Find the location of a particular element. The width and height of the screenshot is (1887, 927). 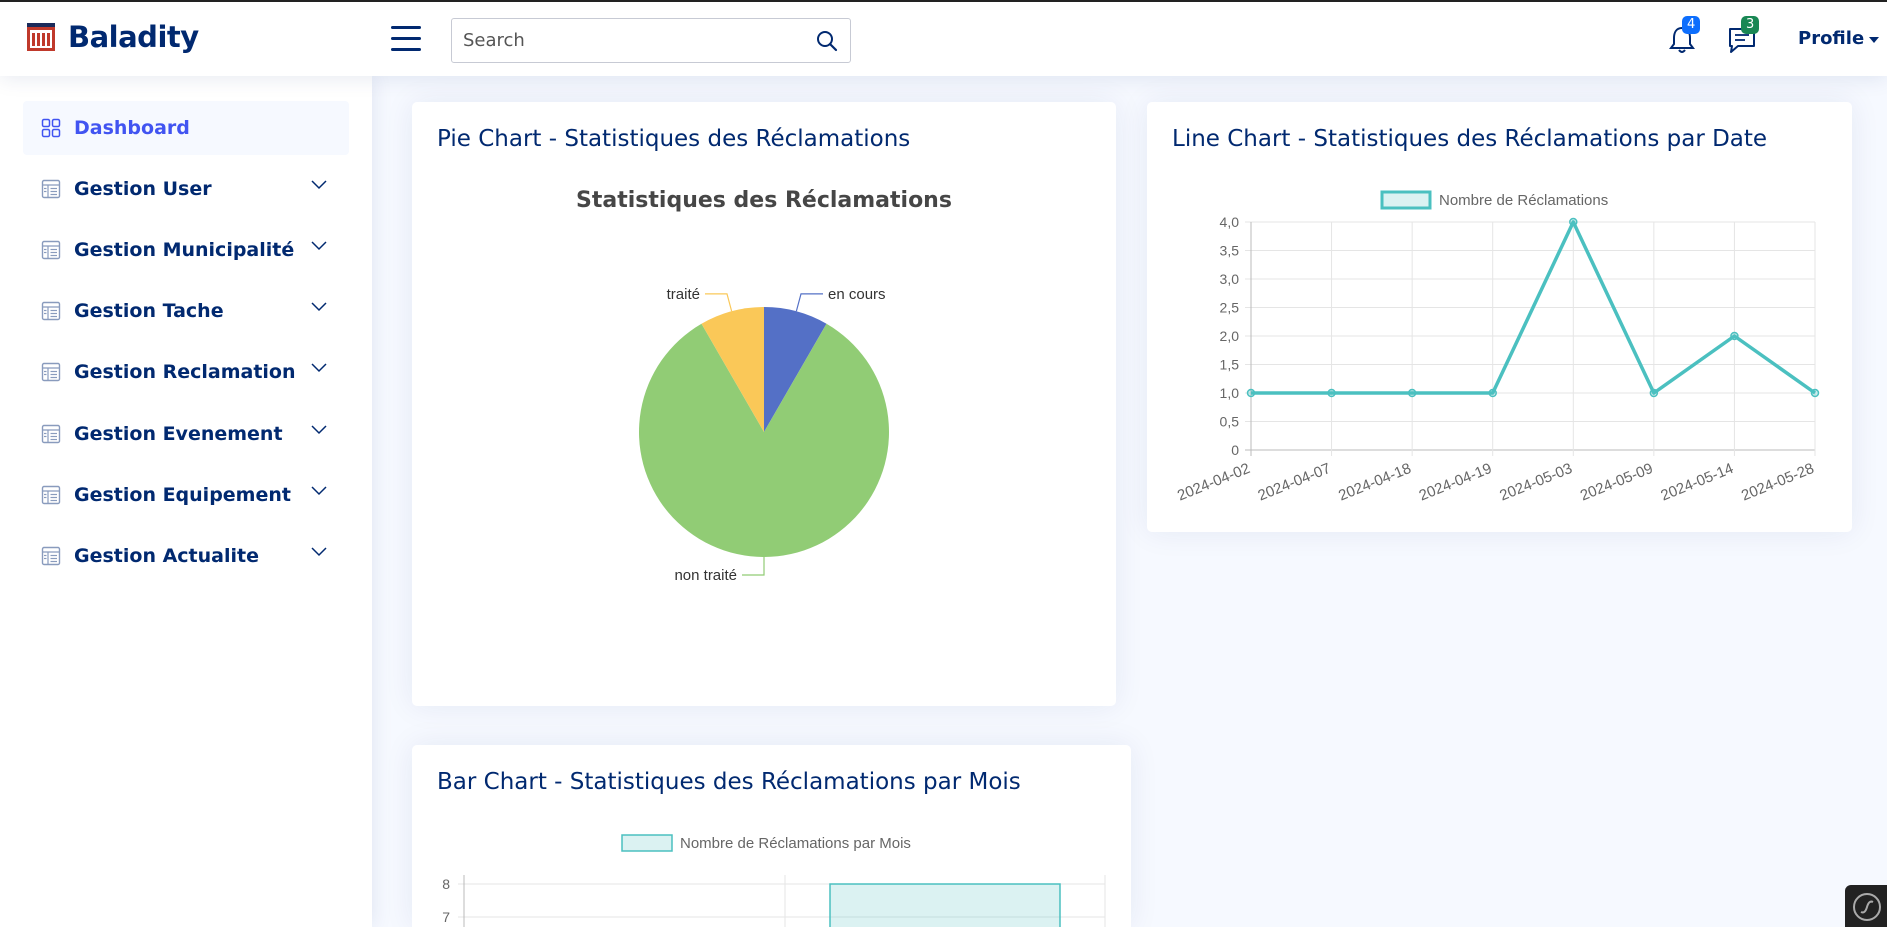

sidebar-item-dashboard: Dashboard is located at coordinates (186, 128).